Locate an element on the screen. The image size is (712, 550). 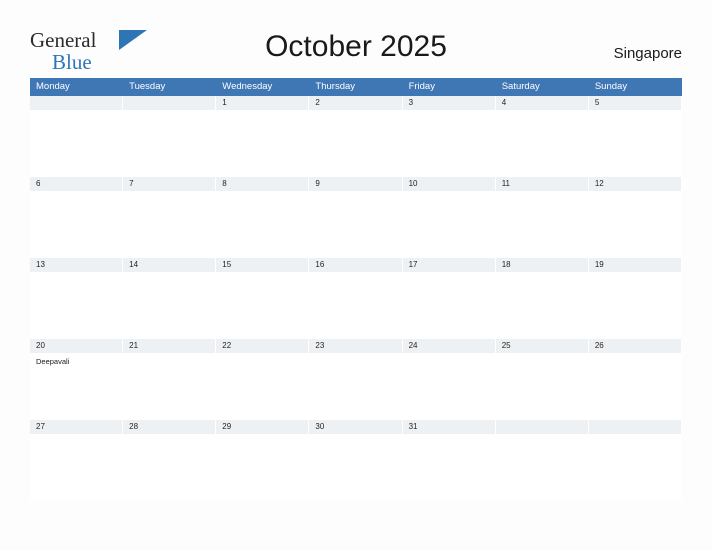
day-number: 22 is located at coordinates (262, 346).